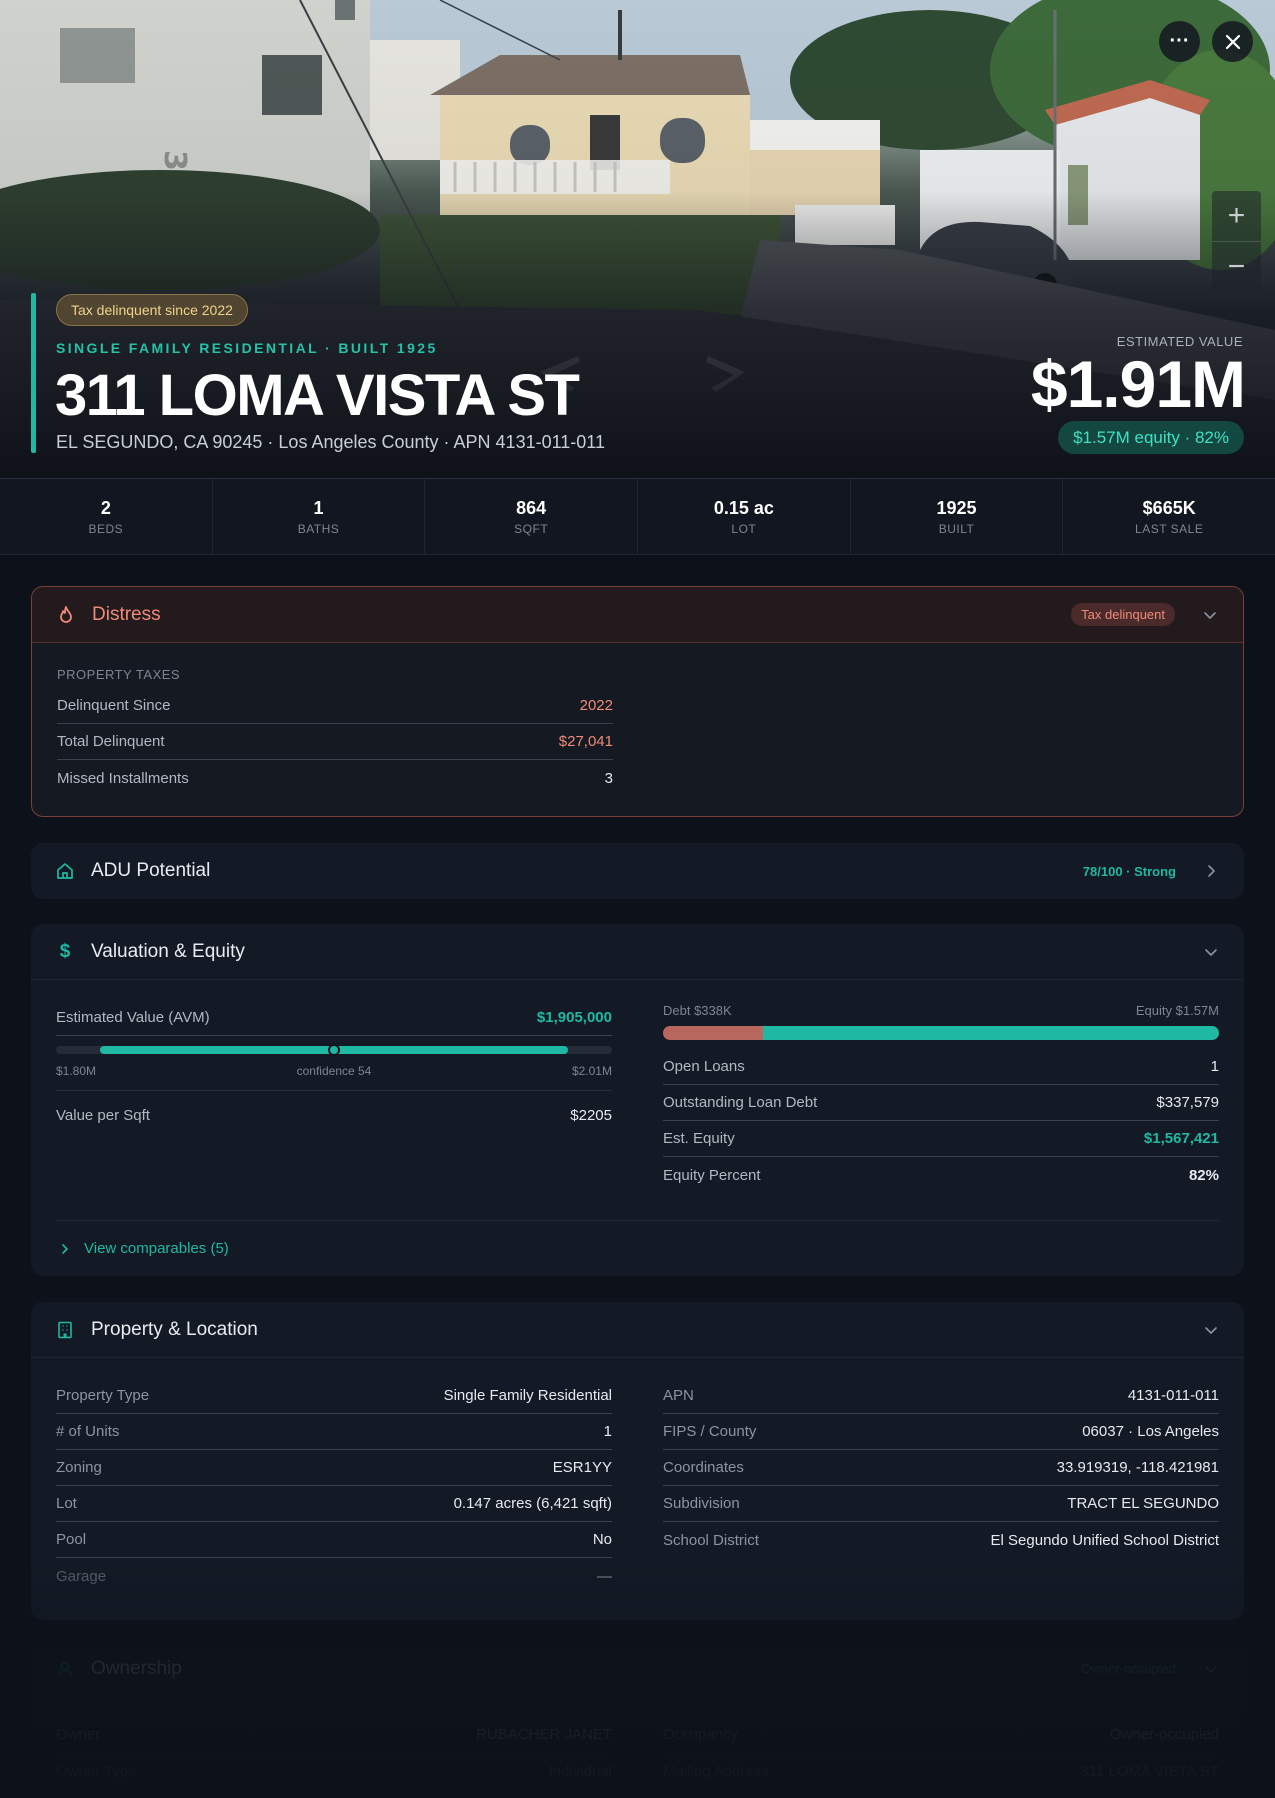  Describe the element at coordinates (114, 705) in the screenshot. I see `row-key: Delinquent Since` at that location.